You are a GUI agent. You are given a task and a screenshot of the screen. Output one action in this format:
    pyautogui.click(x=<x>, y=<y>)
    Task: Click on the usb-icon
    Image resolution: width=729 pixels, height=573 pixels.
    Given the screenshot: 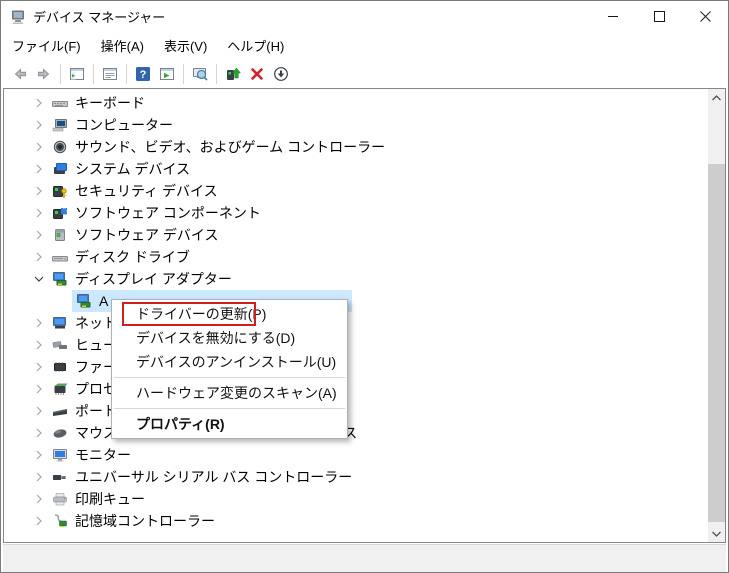 What is the action you would take?
    pyautogui.click(x=60, y=477)
    